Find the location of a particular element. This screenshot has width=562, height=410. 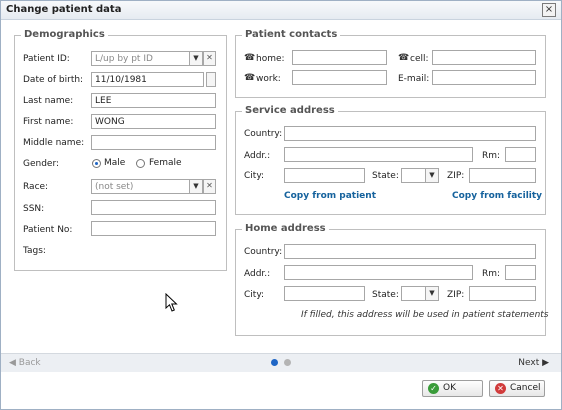

ssn-label: SSN: is located at coordinates (34, 209).